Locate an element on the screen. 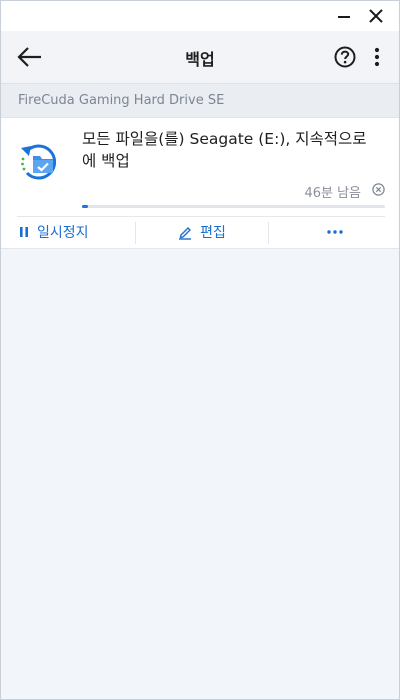 The height and width of the screenshot is (700, 400). edit-button: 편집 is located at coordinates (202, 232).